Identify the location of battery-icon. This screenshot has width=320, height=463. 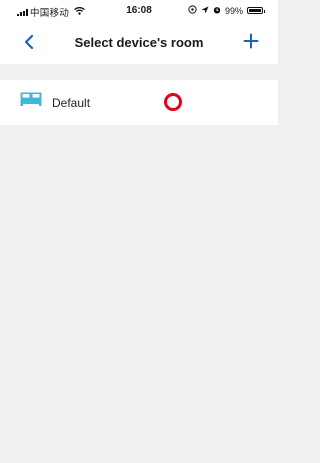
(256, 10).